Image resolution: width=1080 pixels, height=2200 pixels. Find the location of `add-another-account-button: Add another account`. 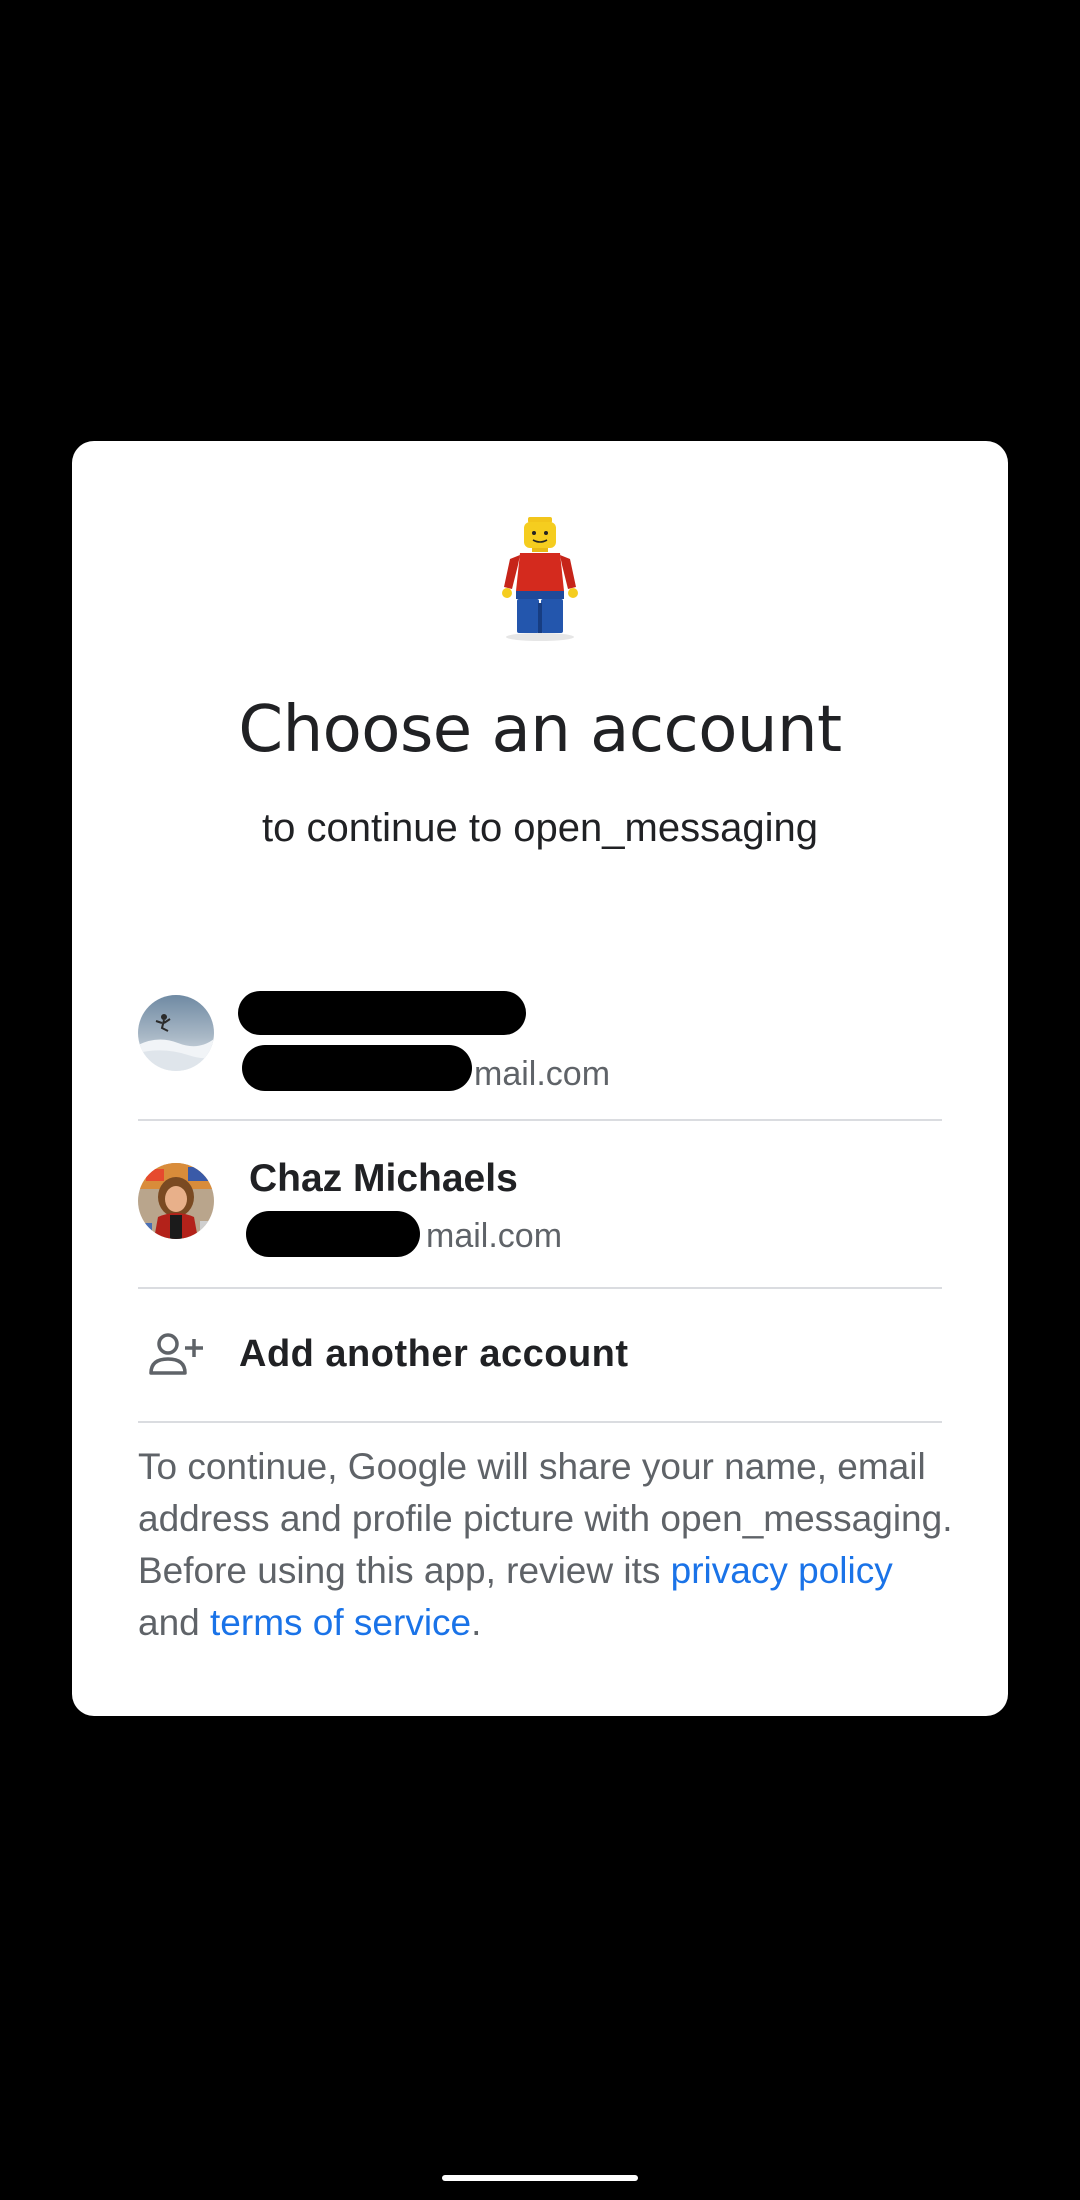

add-another-account-button: Add another account is located at coordinates (540, 1356).